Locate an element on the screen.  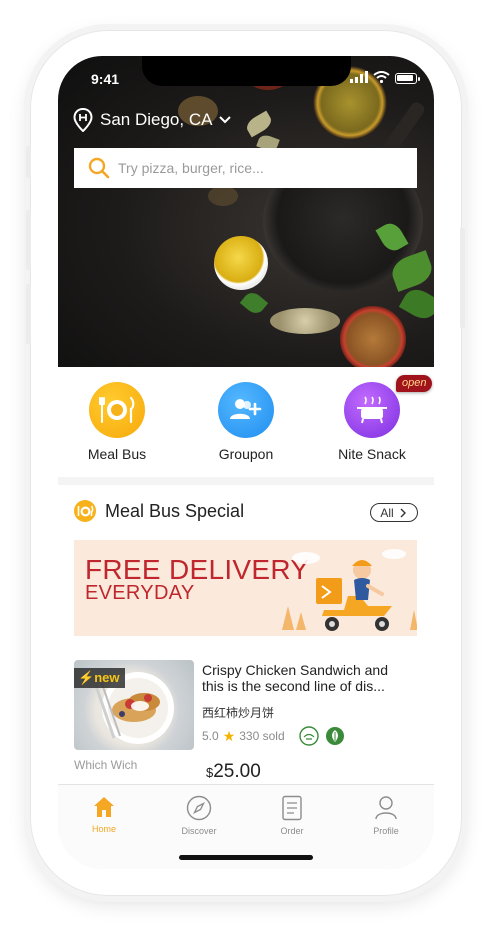
tab-profile: Profile is located at coordinates (386, 815).